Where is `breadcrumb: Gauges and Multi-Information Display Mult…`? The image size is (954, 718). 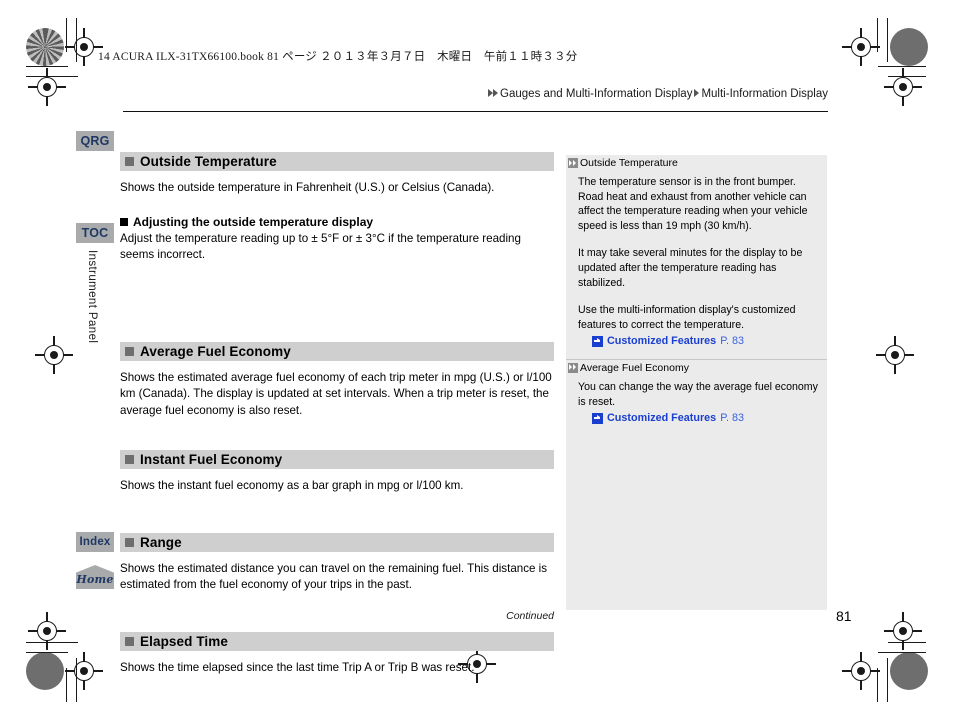
breadcrumb: Gauges and Multi-Information Display Mult… is located at coordinates (474, 94).